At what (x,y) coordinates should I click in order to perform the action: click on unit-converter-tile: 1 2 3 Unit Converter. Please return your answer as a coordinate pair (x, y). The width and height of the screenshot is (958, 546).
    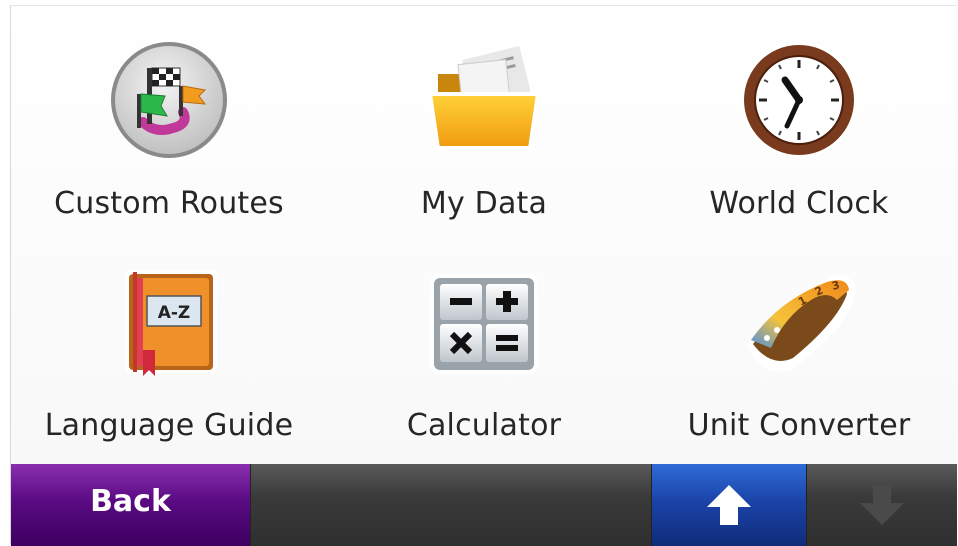
    Looking at the image, I should click on (799, 348).